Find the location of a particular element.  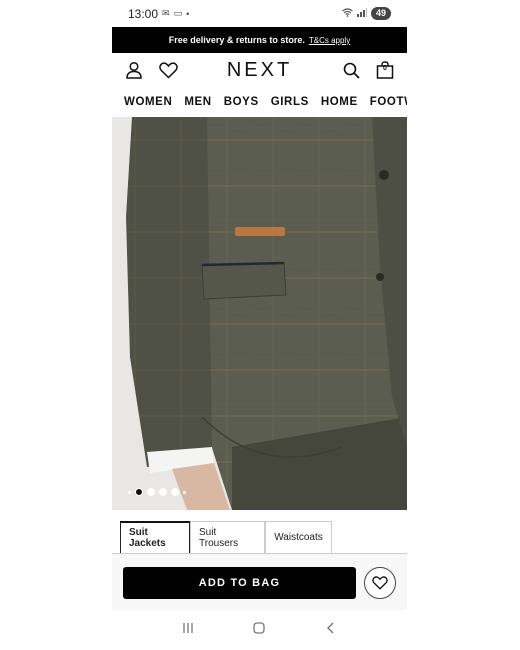

more-notifications-icon: • is located at coordinates (188, 13).